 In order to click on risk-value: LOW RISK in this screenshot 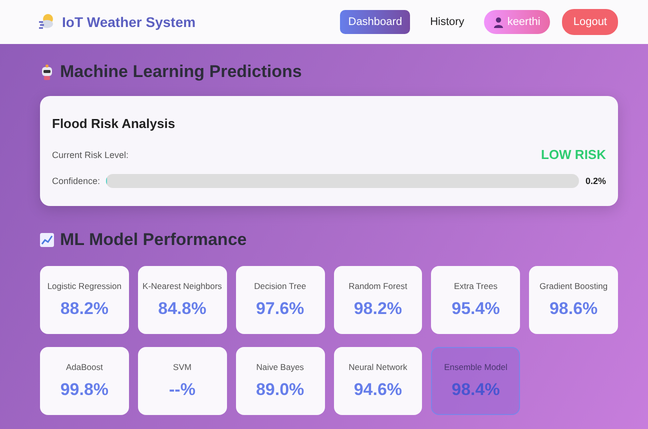, I will do `click(573, 154)`.